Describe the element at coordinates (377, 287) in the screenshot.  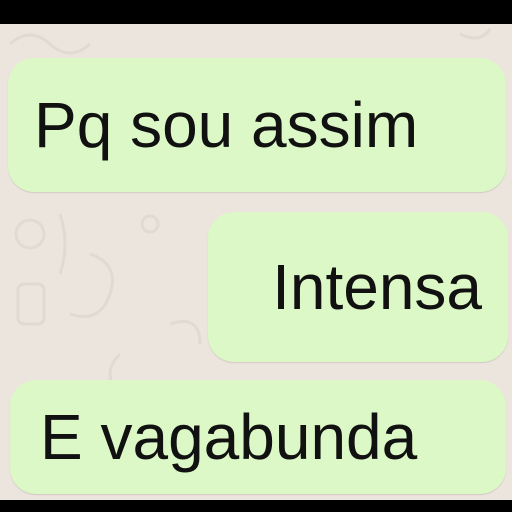
I see `message-text: Intensa` at that location.